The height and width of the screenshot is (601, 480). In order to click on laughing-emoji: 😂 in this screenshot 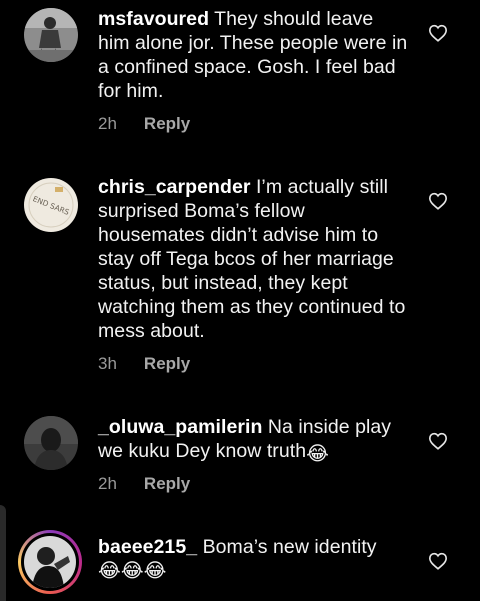, I will do `click(317, 454)`.